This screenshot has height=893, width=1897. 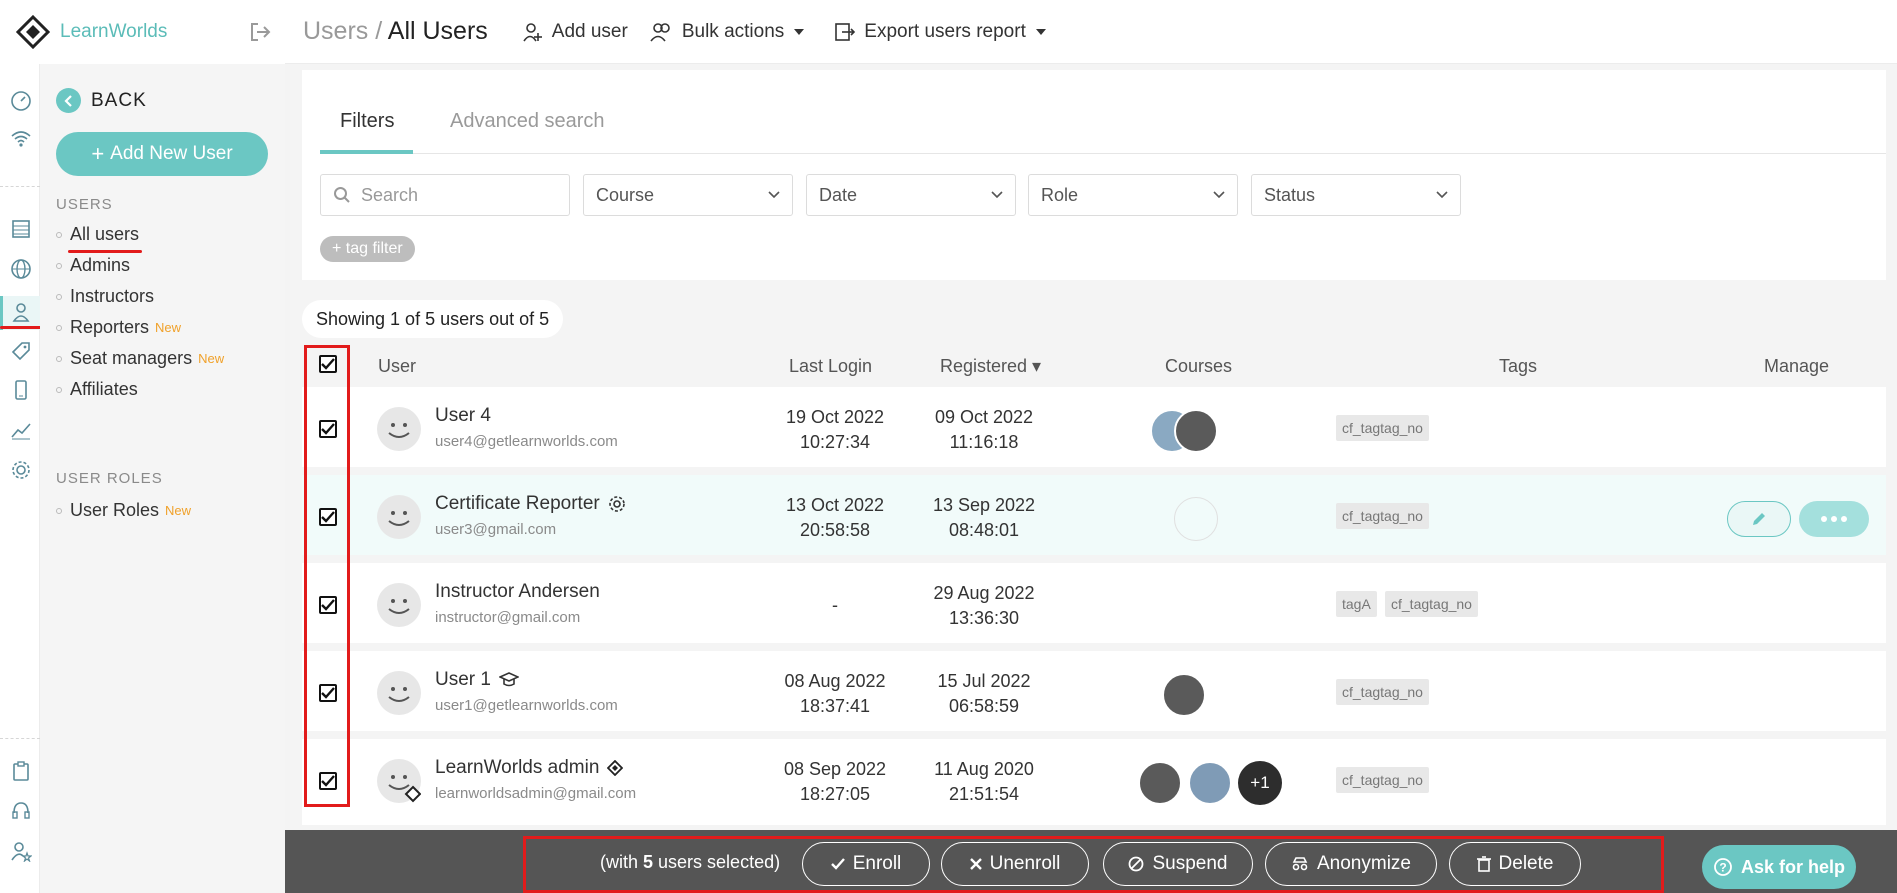 What do you see at coordinates (140, 358) in the screenshot?
I see `nav-item-seat-managers: Seat managers New` at bounding box center [140, 358].